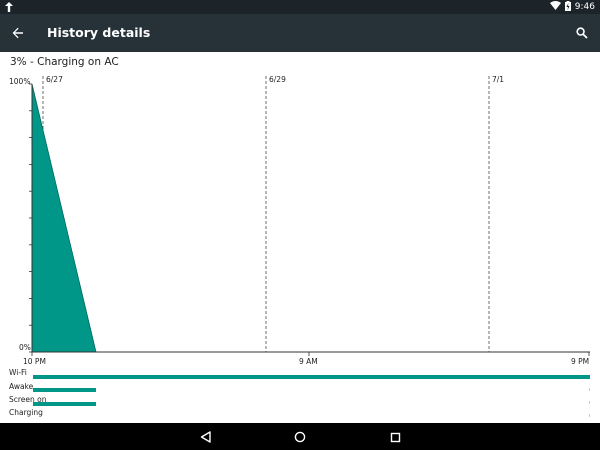  What do you see at coordinates (64, 390) in the screenshot?
I see `awake-bar` at bounding box center [64, 390].